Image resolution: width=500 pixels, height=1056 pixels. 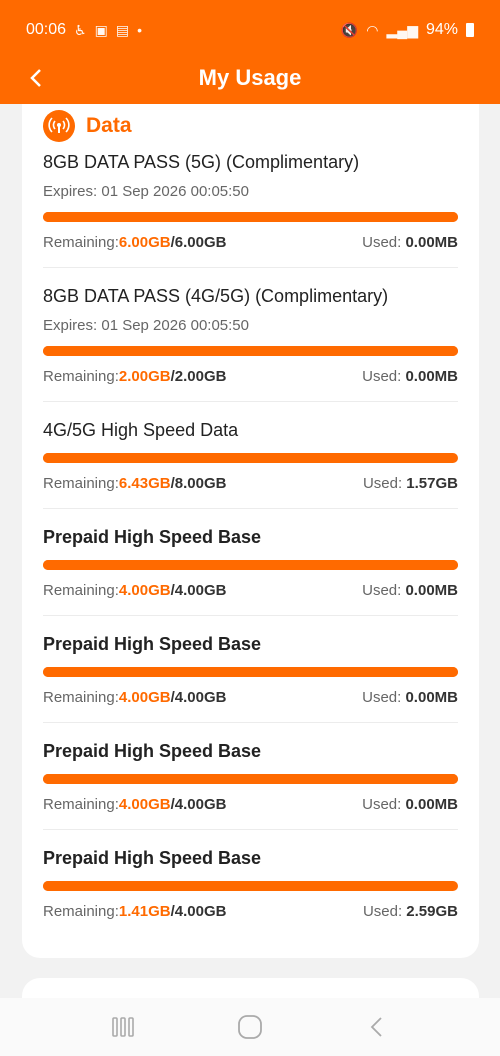 I want to click on remaining-value: 6.43GB, so click(x=144, y=483).